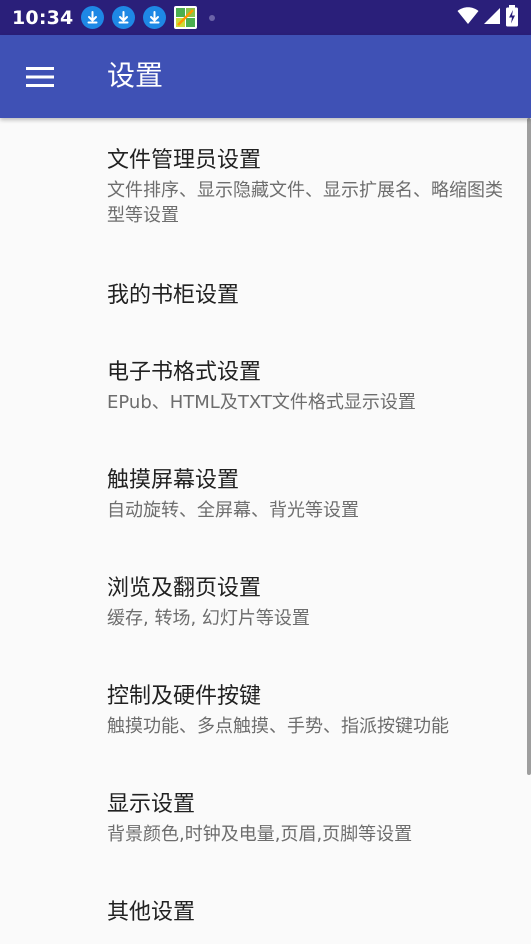 The height and width of the screenshot is (944, 531). What do you see at coordinates (263, 498) in the screenshot?
I see `settings-item-touch-screen: 触摸屏幕设置 自动旋转、全屏幕、背光等设置` at bounding box center [263, 498].